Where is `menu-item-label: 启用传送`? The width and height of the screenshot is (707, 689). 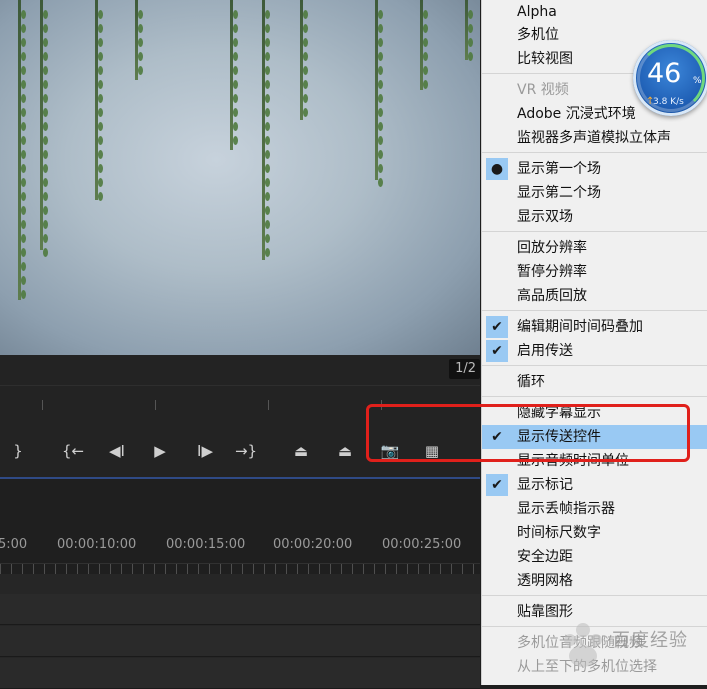 menu-item-label: 启用传送 is located at coordinates (545, 351).